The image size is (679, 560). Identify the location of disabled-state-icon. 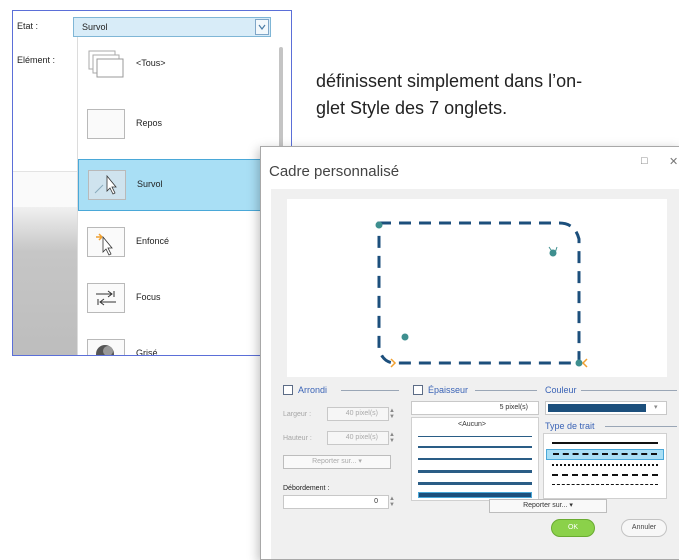
(106, 347).